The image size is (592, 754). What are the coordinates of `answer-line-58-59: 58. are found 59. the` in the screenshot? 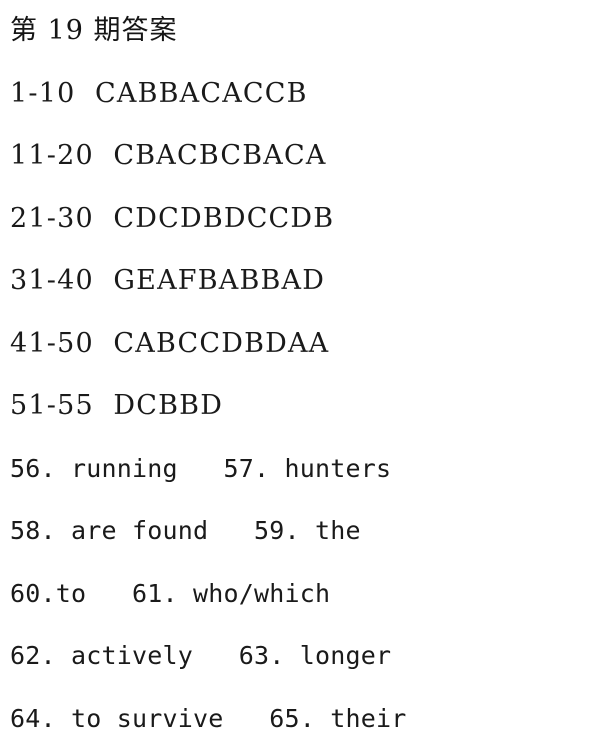 It's located at (185, 530).